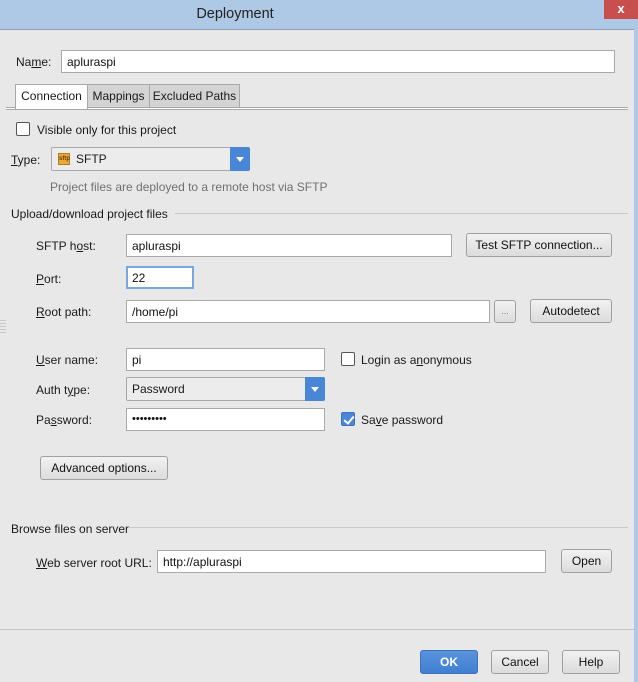 Image resolution: width=638 pixels, height=682 pixels. I want to click on close-button: x, so click(621, 9).